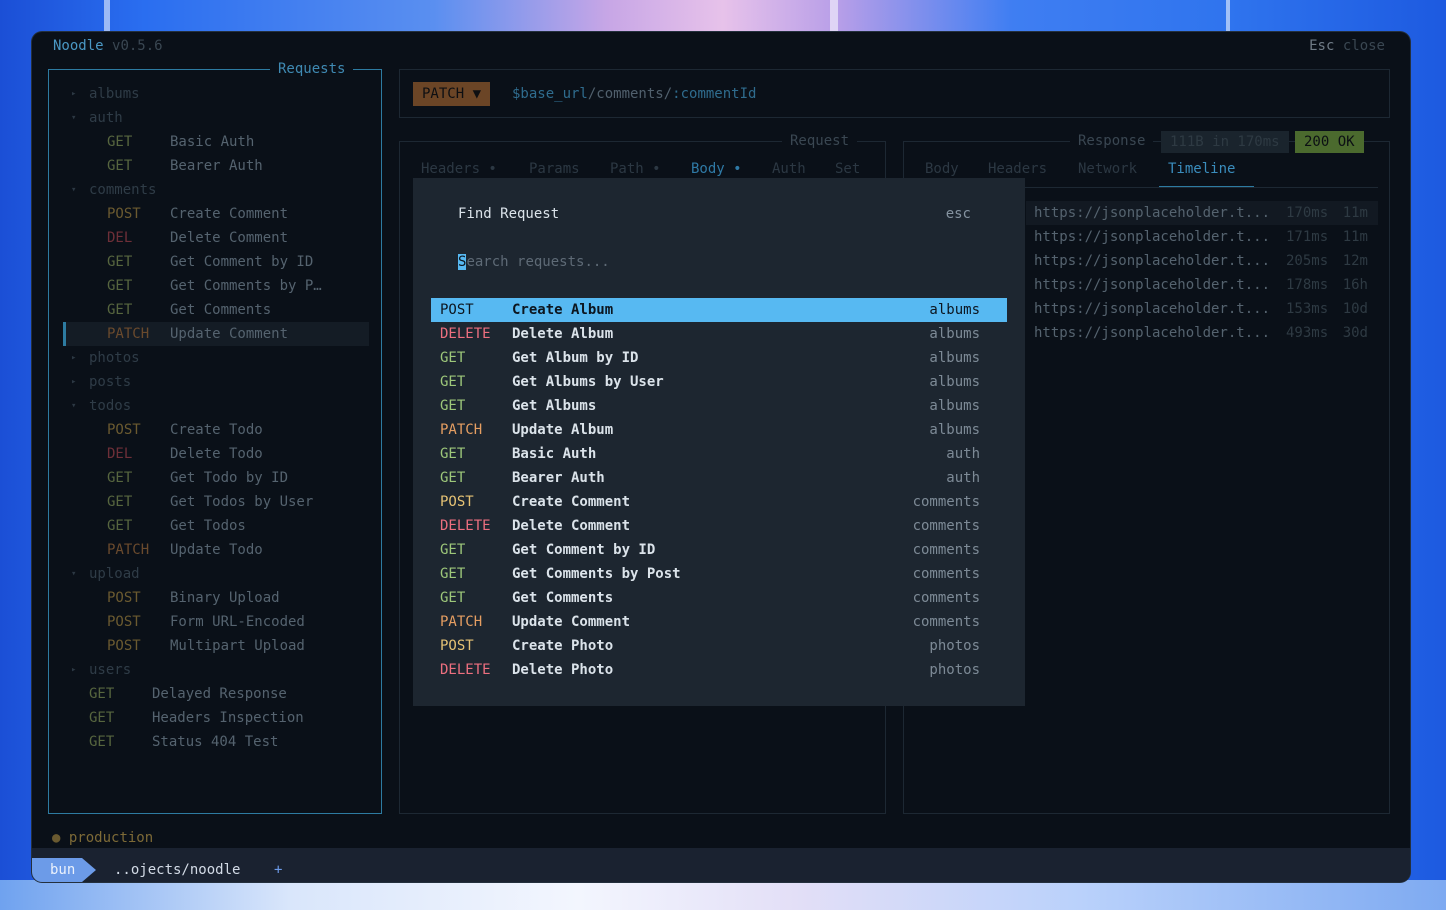  What do you see at coordinates (719, 406) in the screenshot?
I see `search-result-item: GET Get Albums albums` at bounding box center [719, 406].